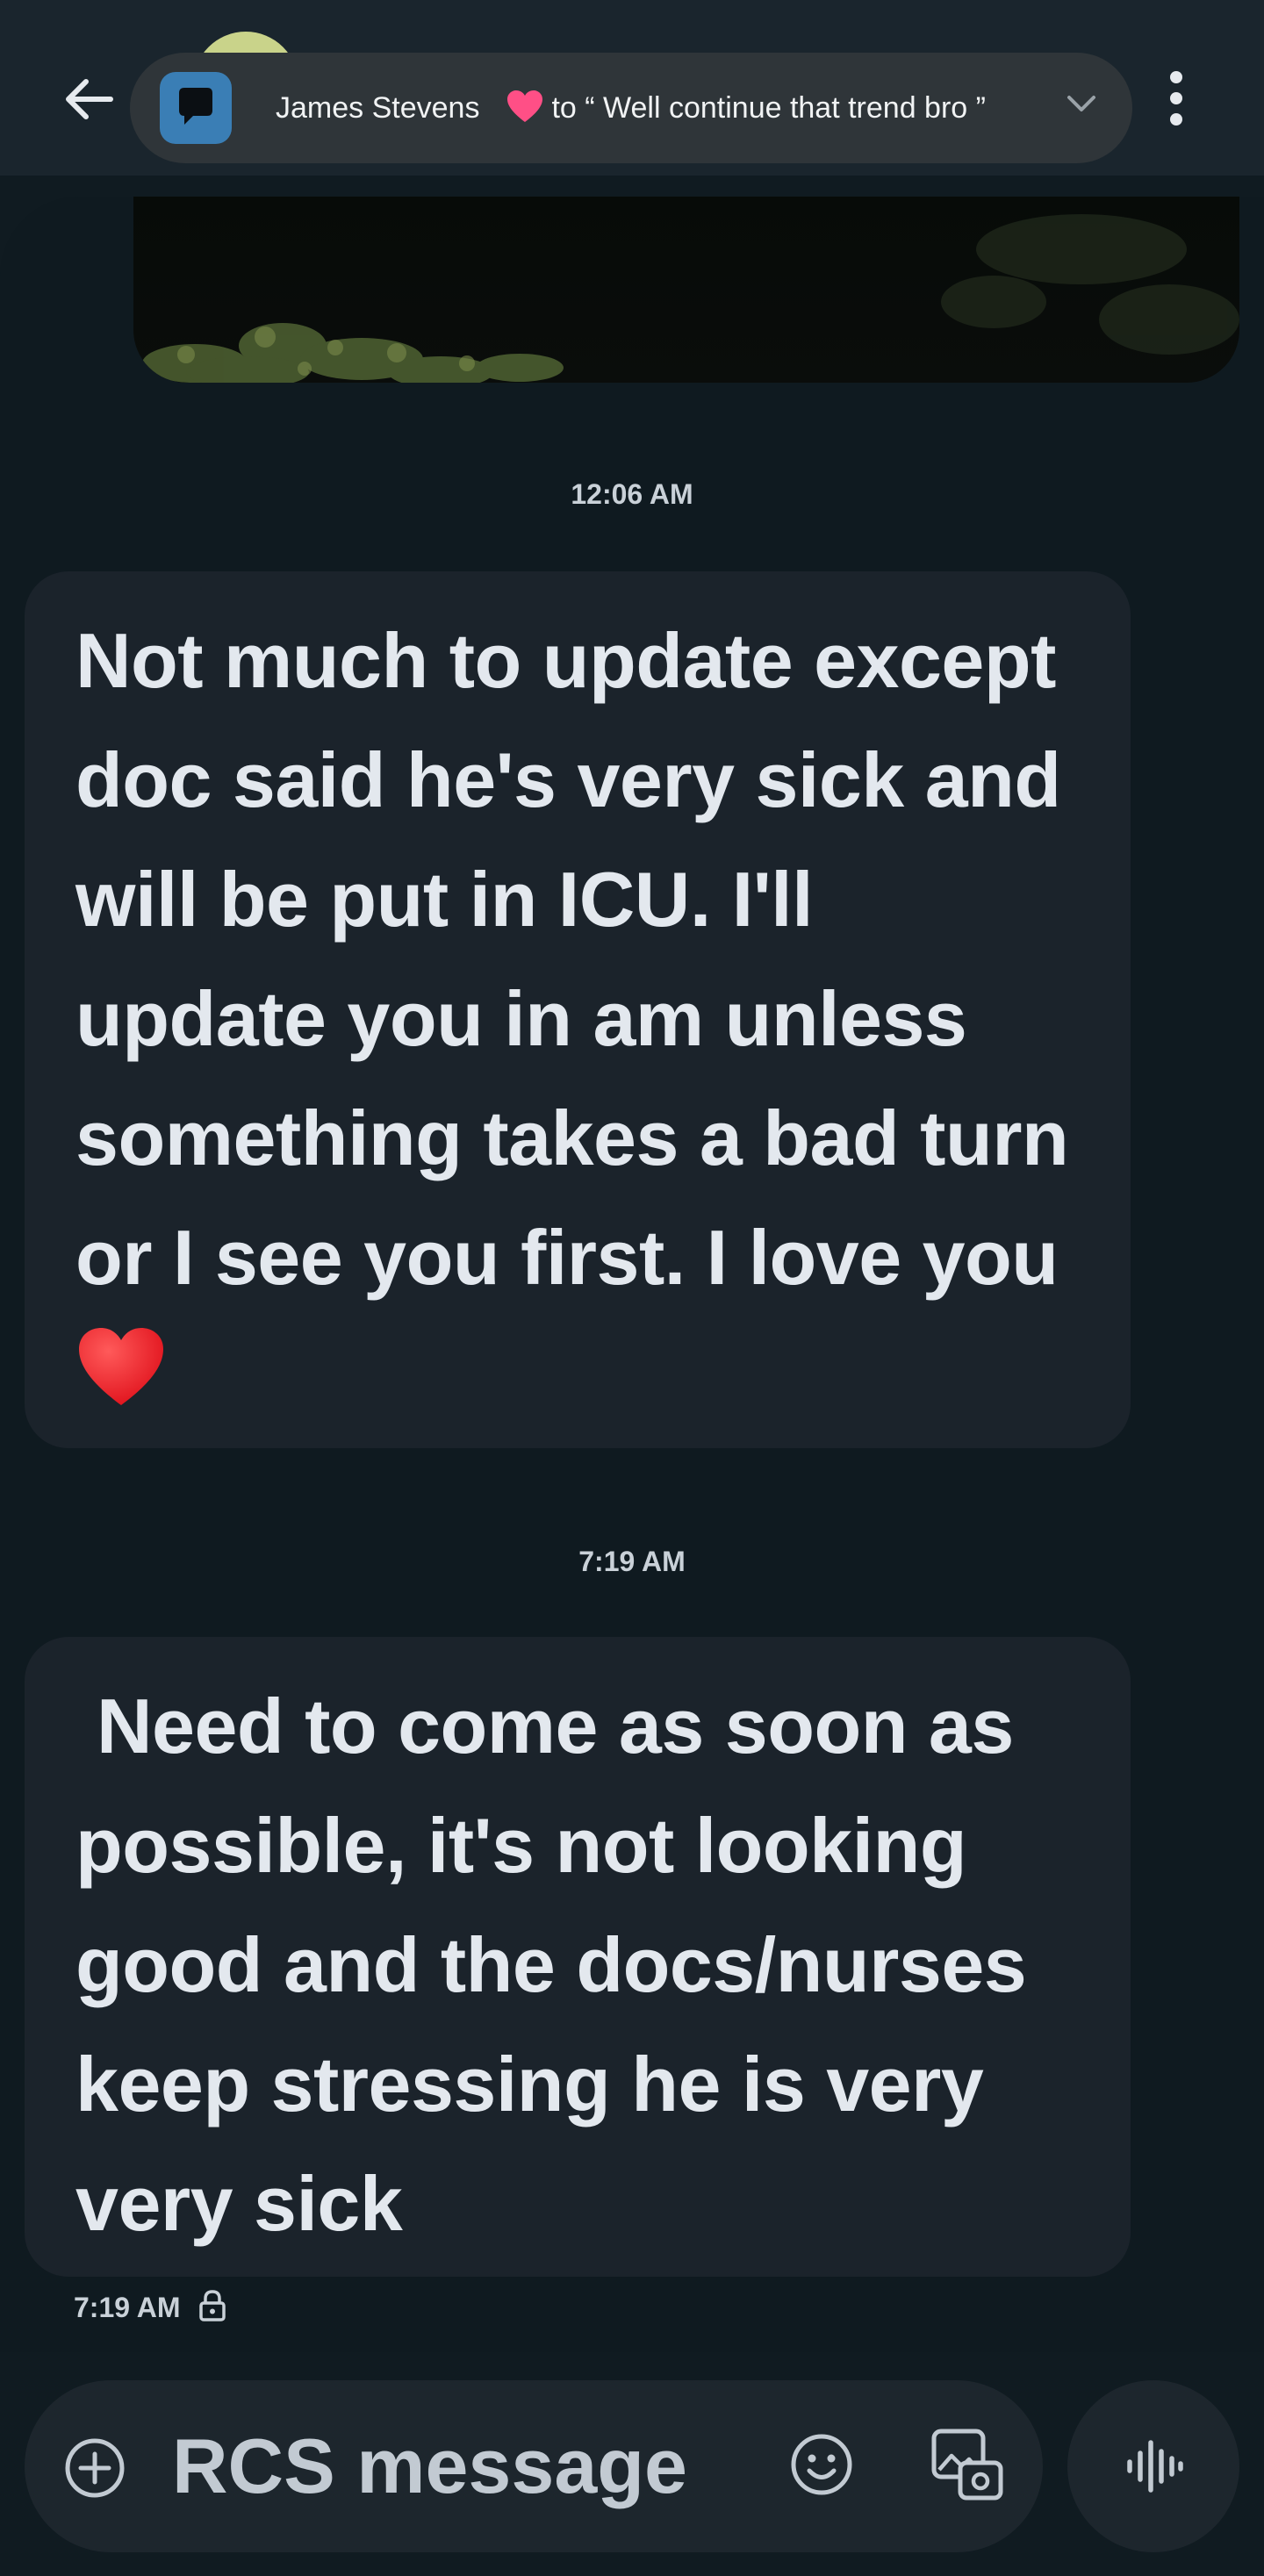 This screenshot has height=2576, width=1264. What do you see at coordinates (479, 2466) in the screenshot?
I see `message-input` at bounding box center [479, 2466].